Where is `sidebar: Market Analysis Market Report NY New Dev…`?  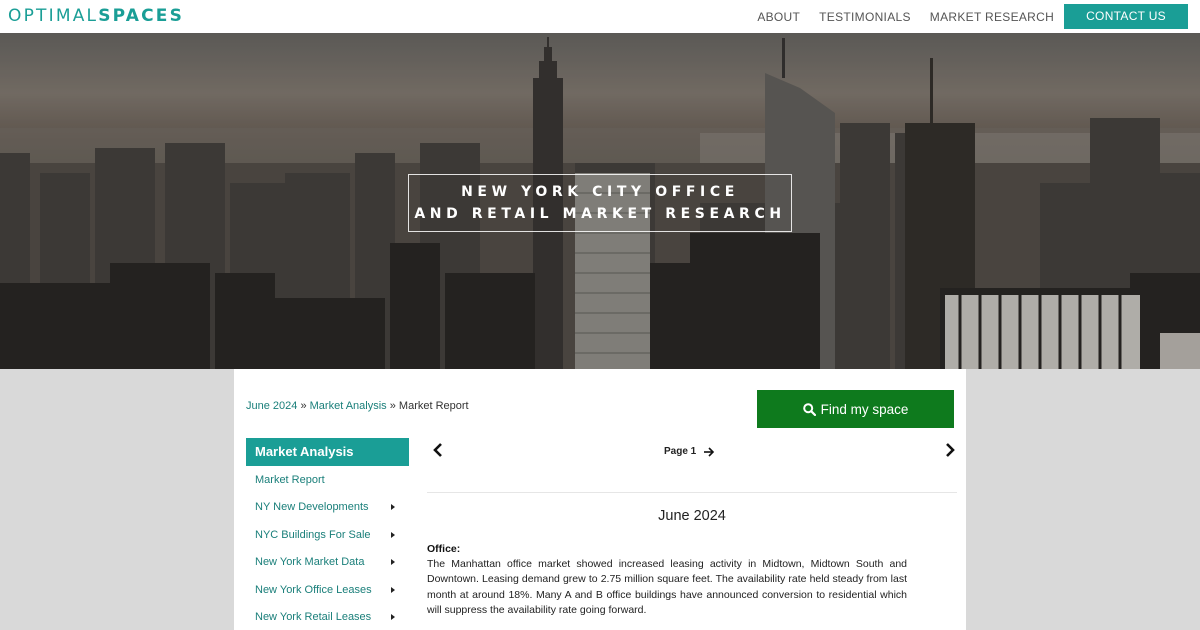
sidebar: Market Analysis Market Report NY New Dev… is located at coordinates (327, 534).